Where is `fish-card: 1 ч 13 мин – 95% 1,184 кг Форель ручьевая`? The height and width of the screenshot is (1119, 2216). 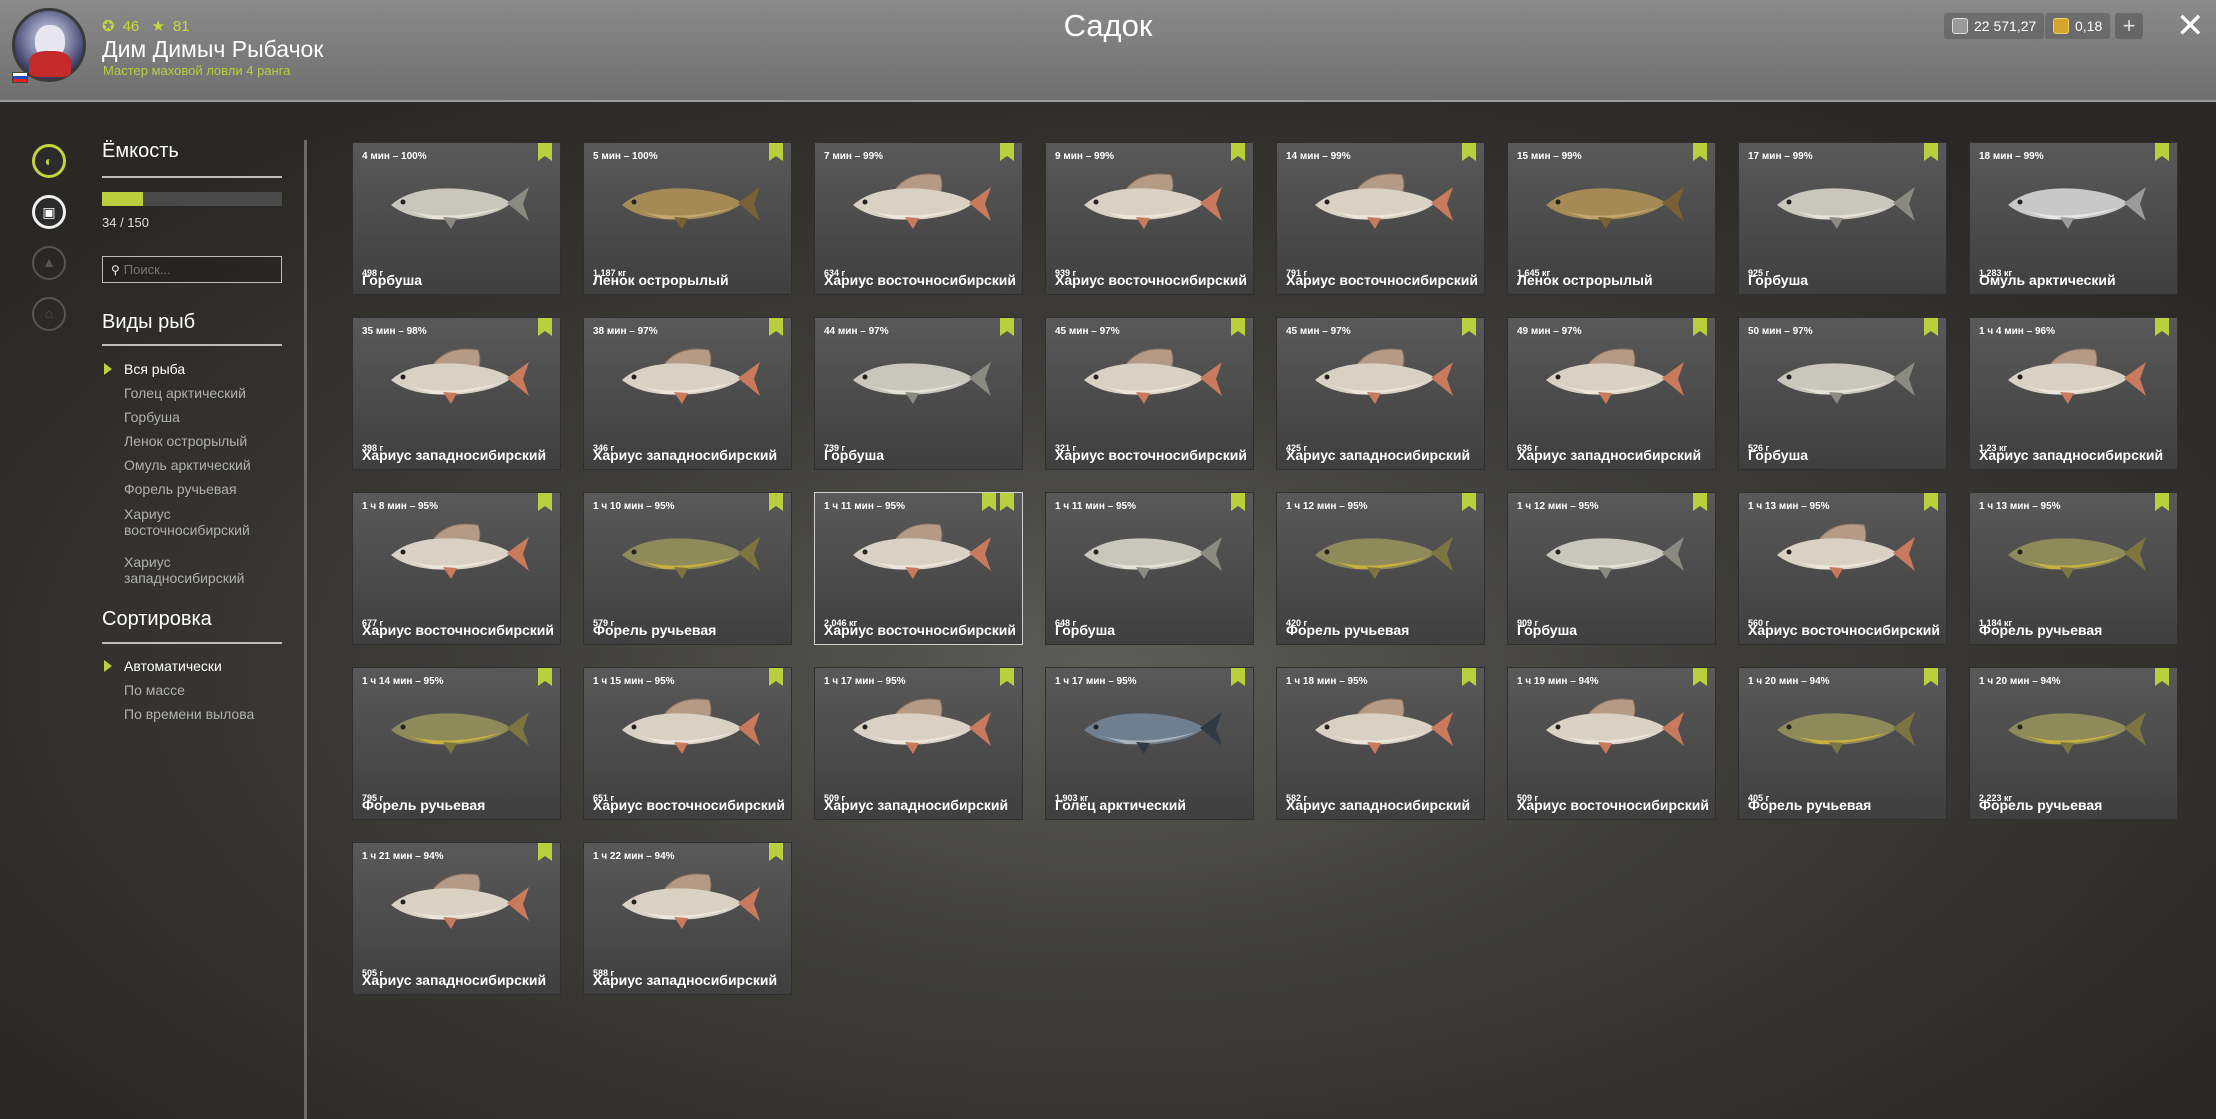 fish-card: 1 ч 13 мин – 95% 1,184 кг Форель ручьевая is located at coordinates (2073, 568).